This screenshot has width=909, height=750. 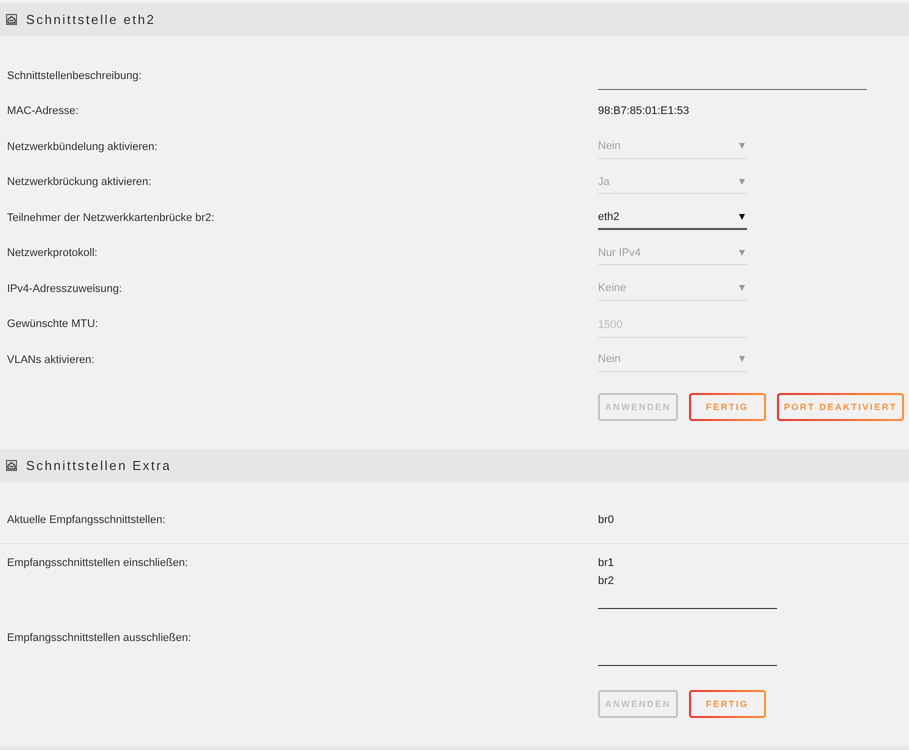 What do you see at coordinates (99, 638) in the screenshot?
I see `field-label: Empfangsschnittstellen ausschließen:` at bounding box center [99, 638].